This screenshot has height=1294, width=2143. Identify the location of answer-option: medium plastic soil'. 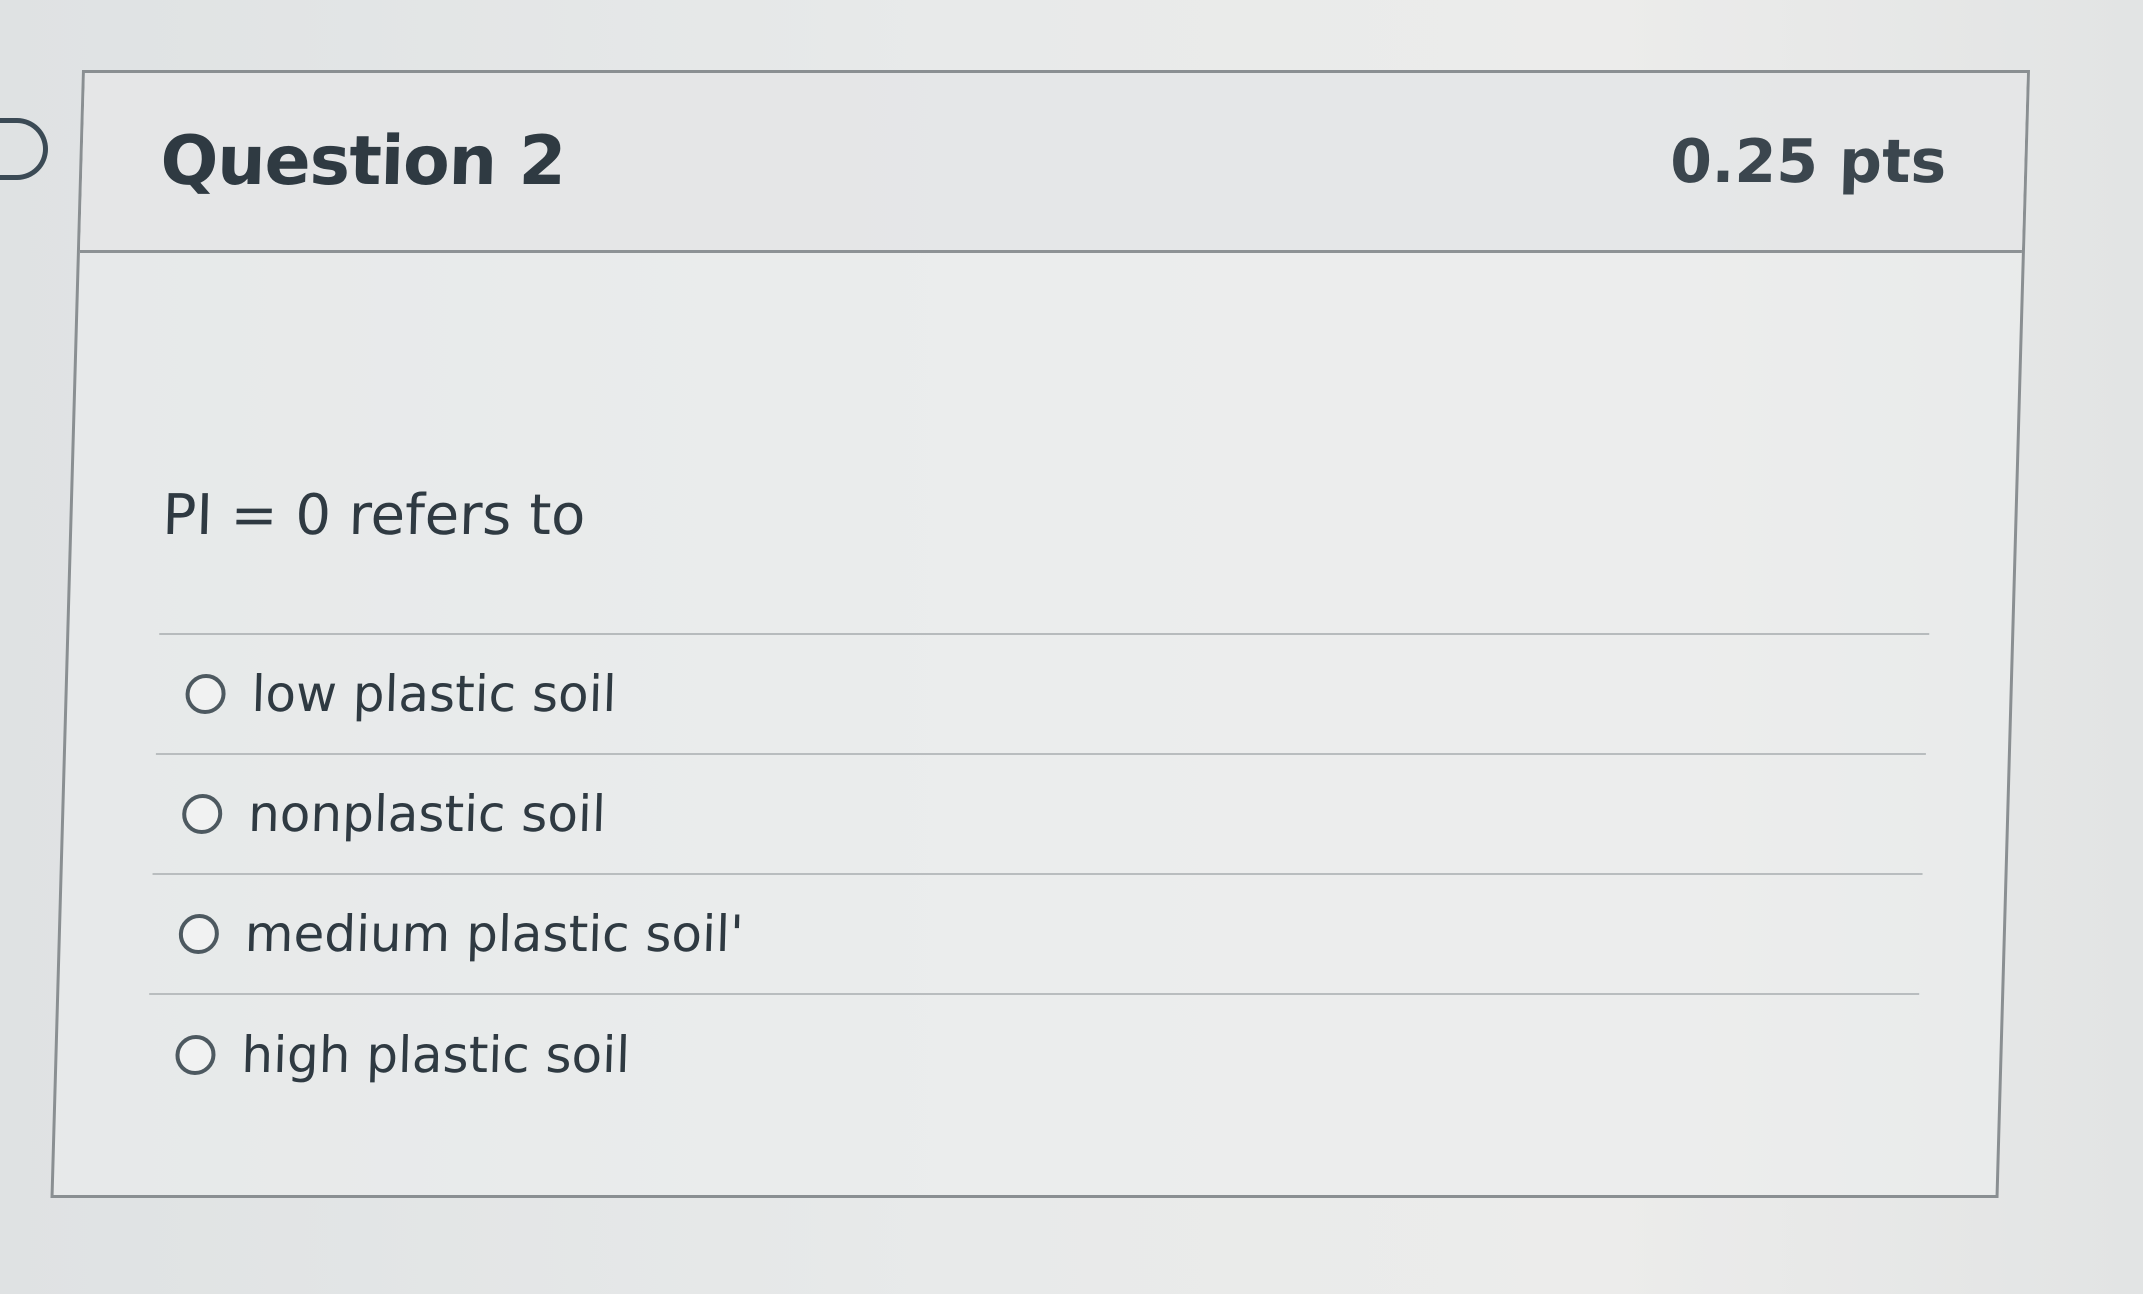
(1036, 935).